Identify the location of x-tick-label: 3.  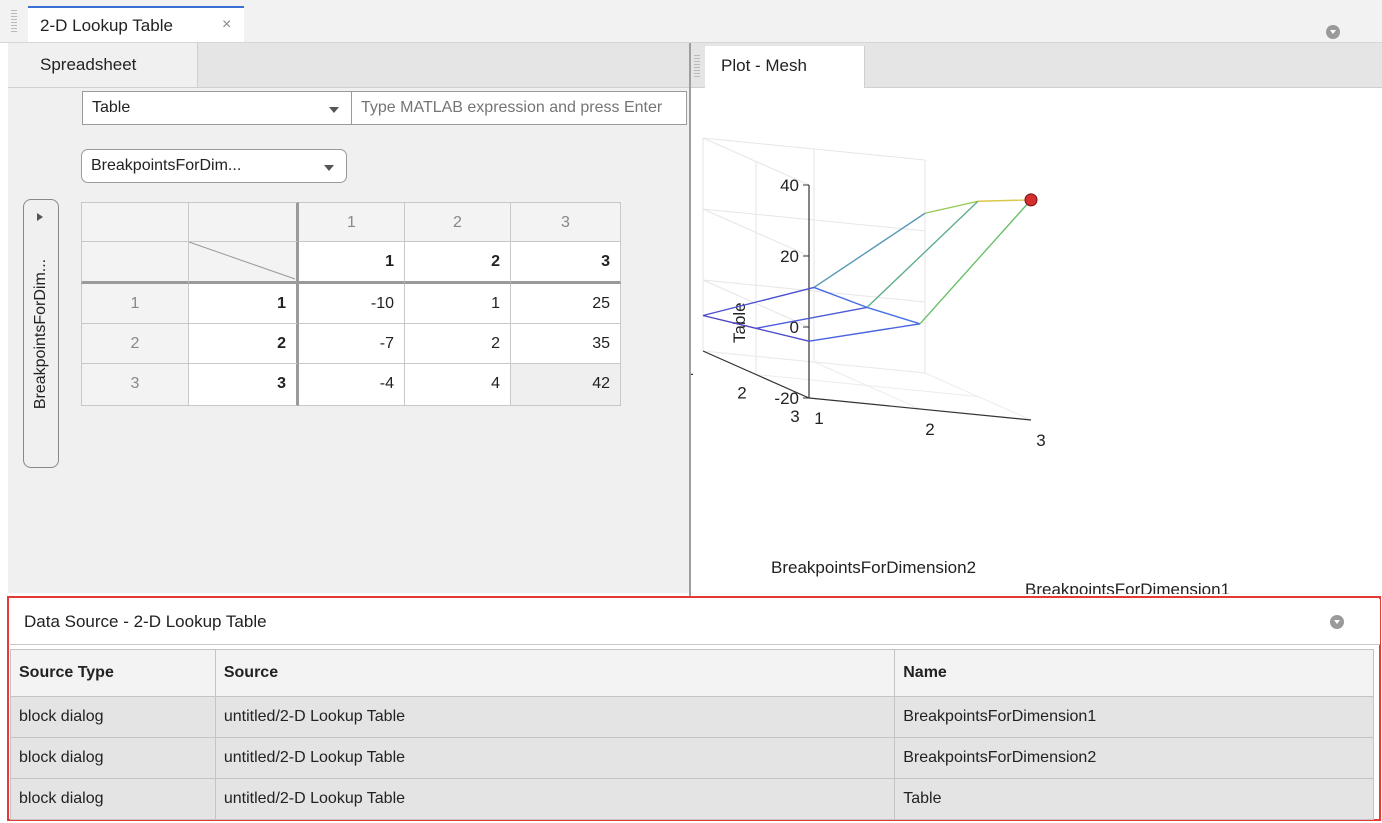
(1040, 440).